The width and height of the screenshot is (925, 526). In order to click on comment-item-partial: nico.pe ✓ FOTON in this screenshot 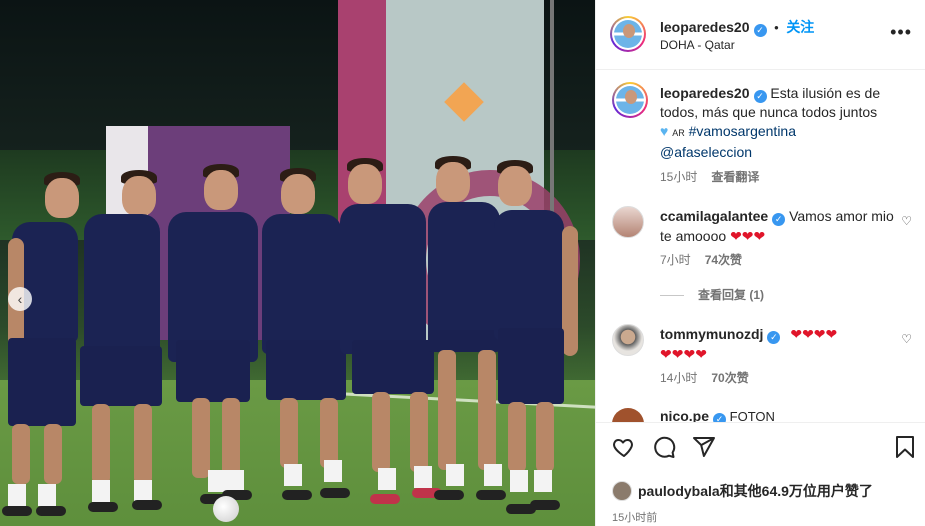, I will do `click(762, 415)`.